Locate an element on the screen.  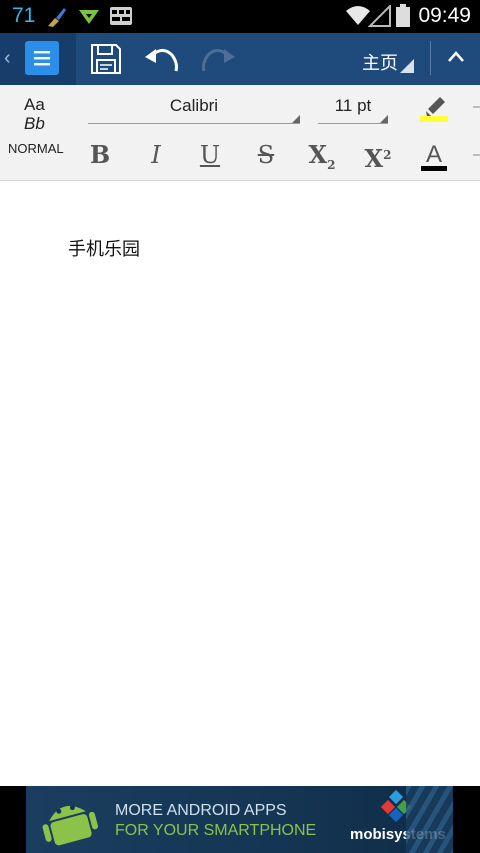
font-name-value: Calibri is located at coordinates (194, 105).